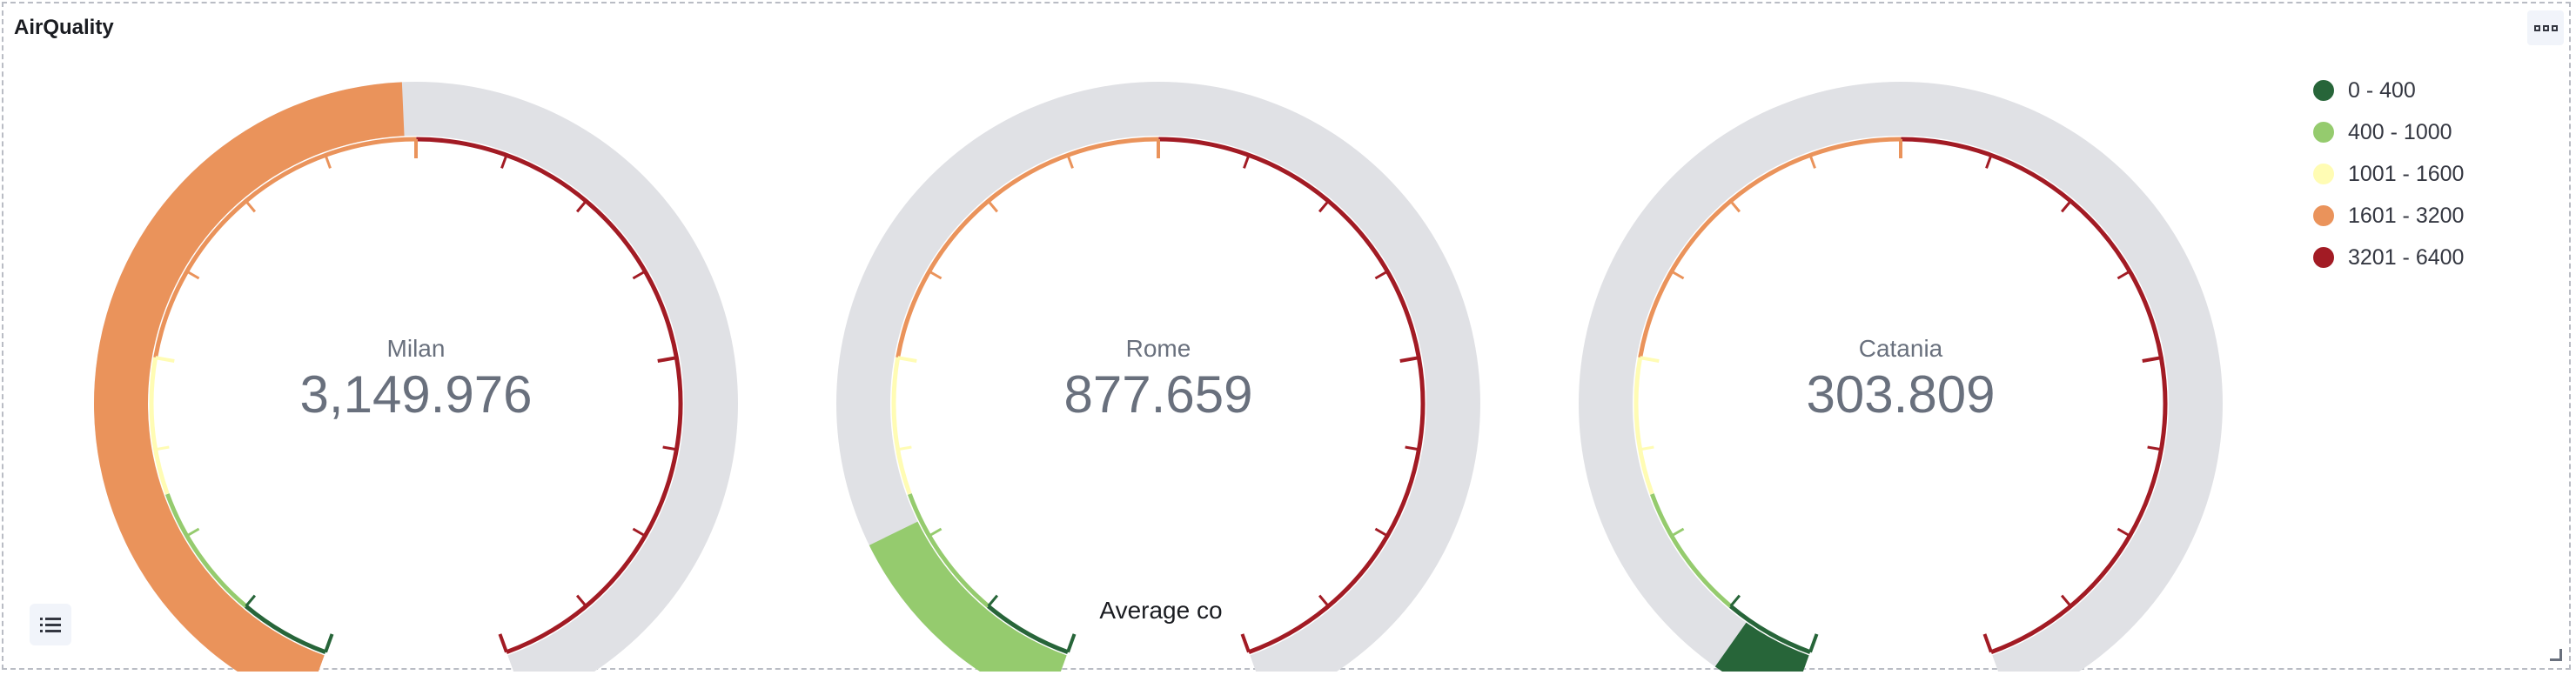  I want to click on legend-label: 1601 - 3200, so click(2406, 215).